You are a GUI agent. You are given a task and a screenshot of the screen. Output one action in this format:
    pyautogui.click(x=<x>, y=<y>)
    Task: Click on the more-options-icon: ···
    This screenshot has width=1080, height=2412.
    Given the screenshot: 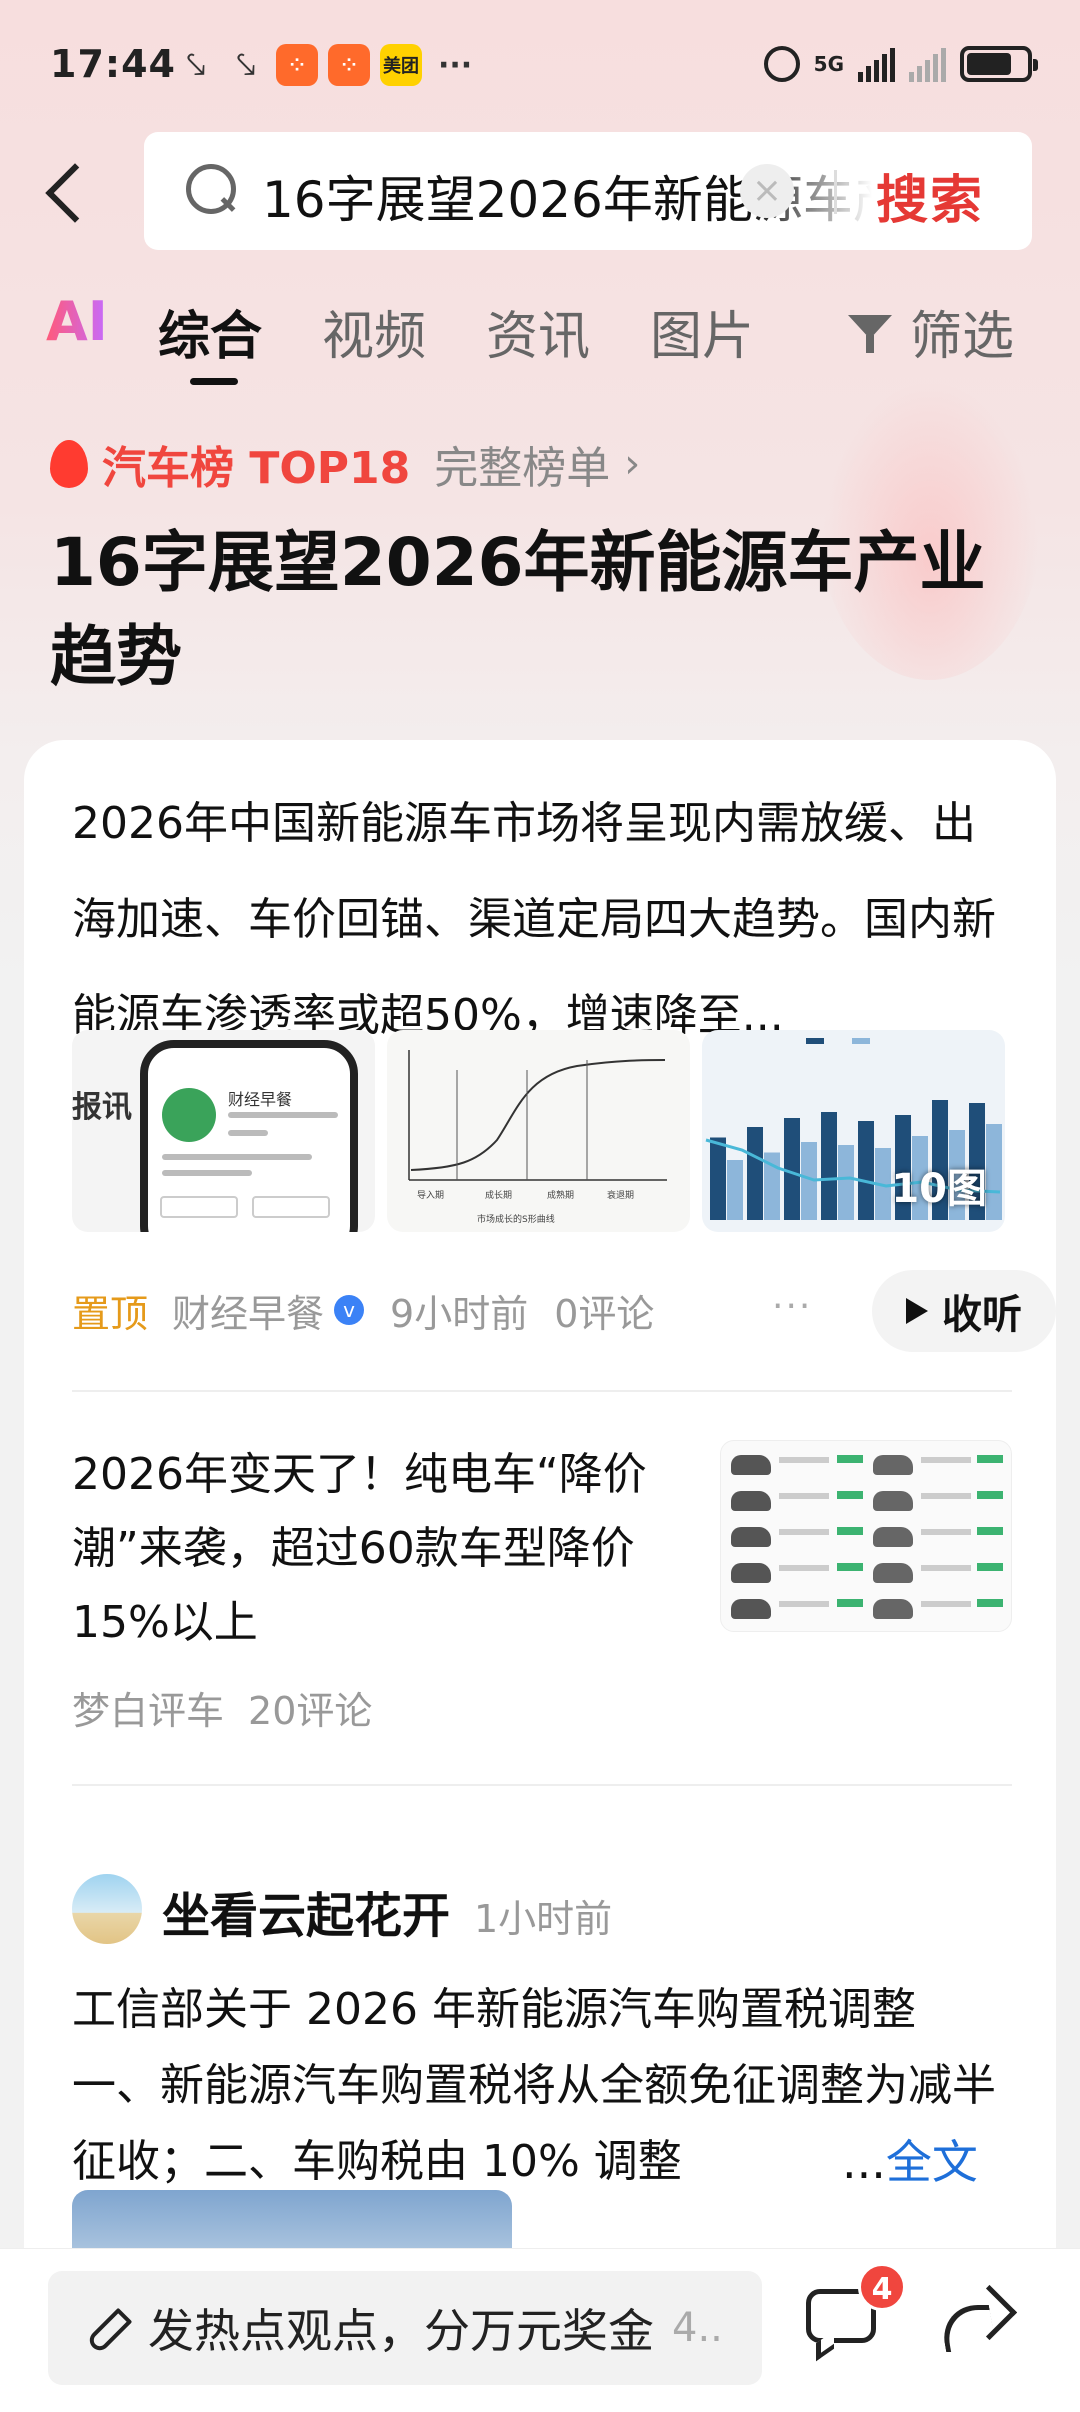 What is the action you would take?
    pyautogui.click(x=792, y=1306)
    